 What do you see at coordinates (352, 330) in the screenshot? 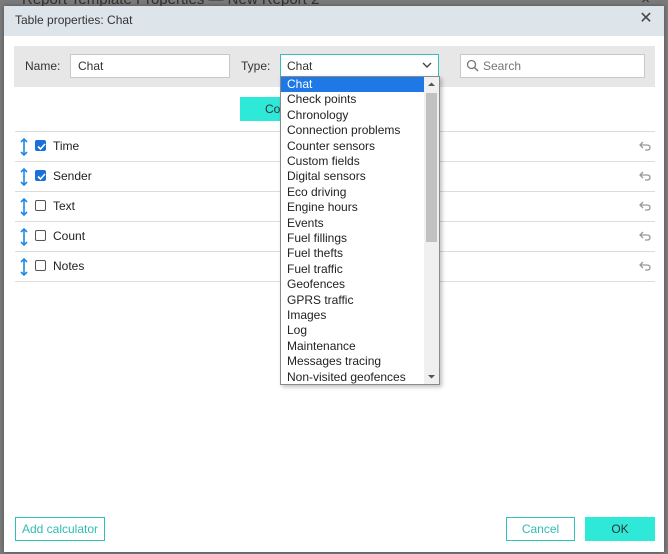
I see `type-option: Log` at bounding box center [352, 330].